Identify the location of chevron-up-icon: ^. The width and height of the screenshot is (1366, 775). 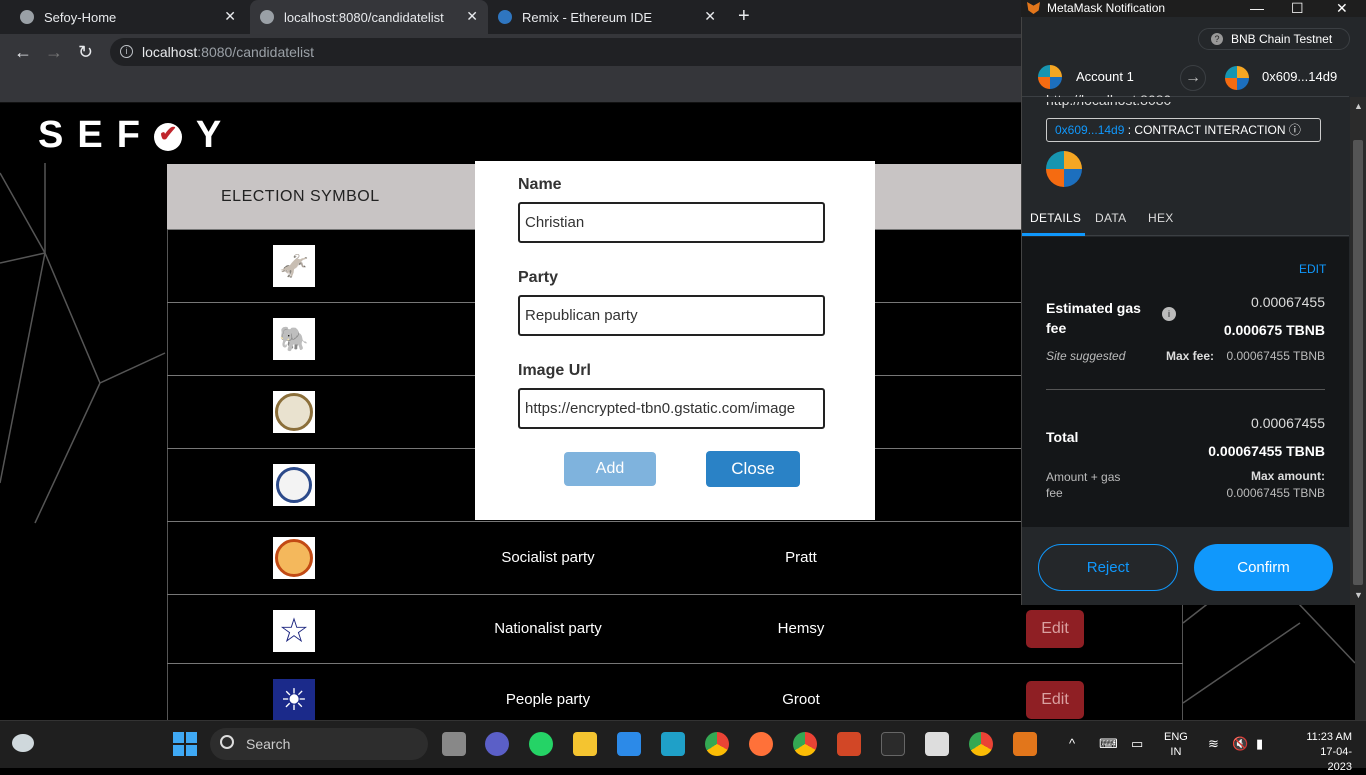
(1072, 743).